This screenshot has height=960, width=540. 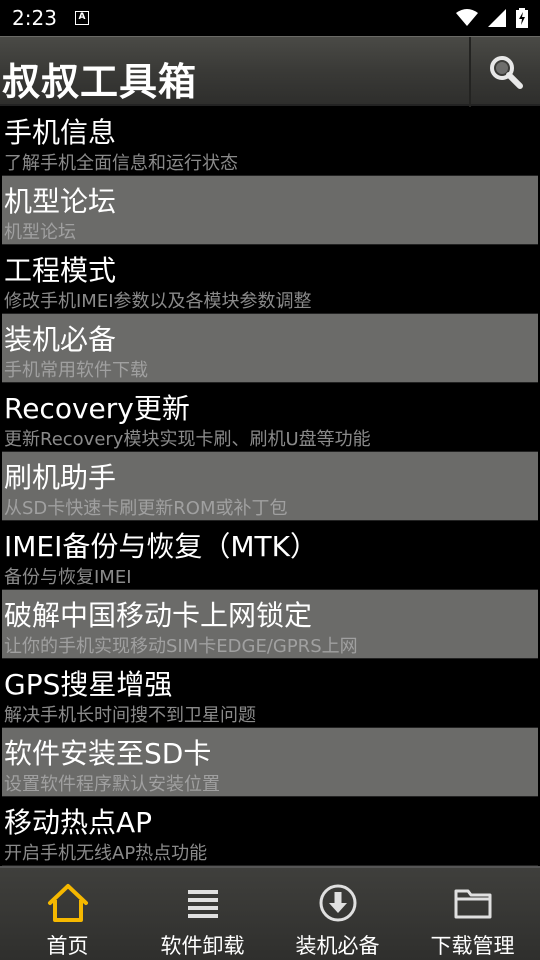 I want to click on search-icon, so click(x=506, y=72).